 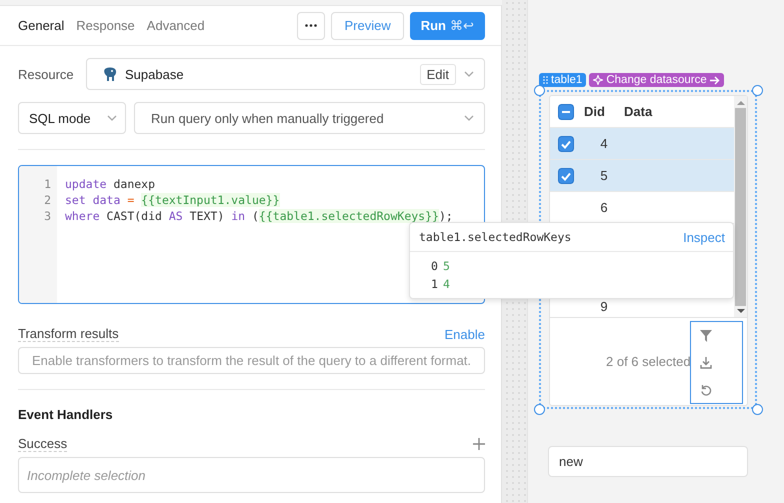 What do you see at coordinates (110, 184) in the screenshot?
I see `code-line: update danexp` at bounding box center [110, 184].